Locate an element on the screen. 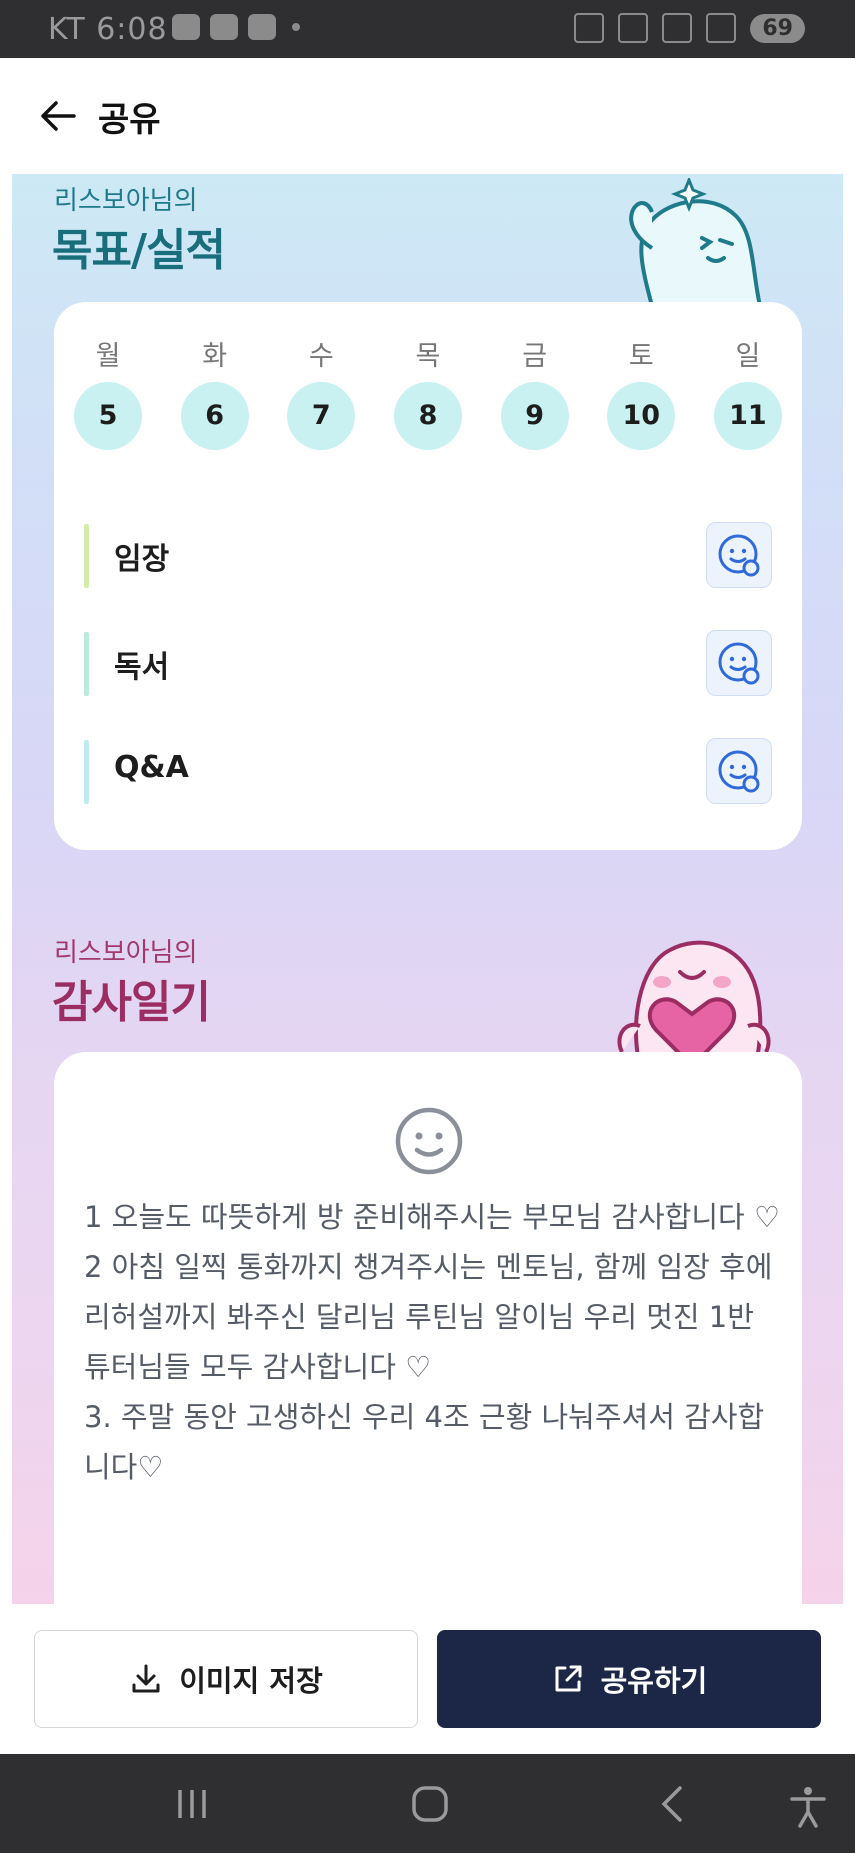 This screenshot has width=855, height=1853. day-mon: 월 5 is located at coordinates (108, 392).